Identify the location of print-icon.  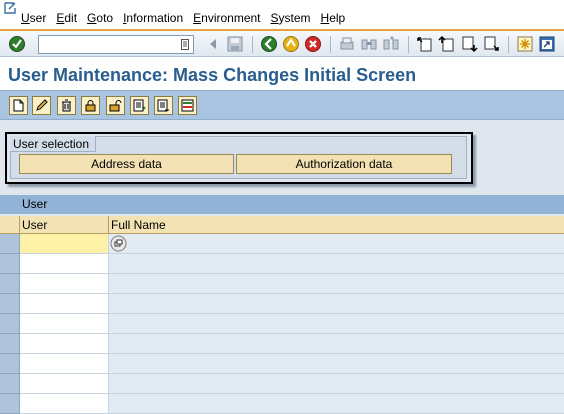
(347, 44).